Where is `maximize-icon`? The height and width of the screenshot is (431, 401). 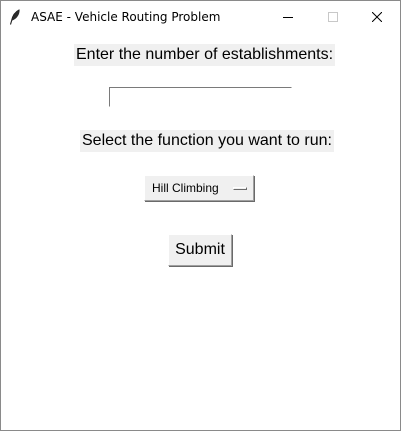
maximize-icon is located at coordinates (333, 17).